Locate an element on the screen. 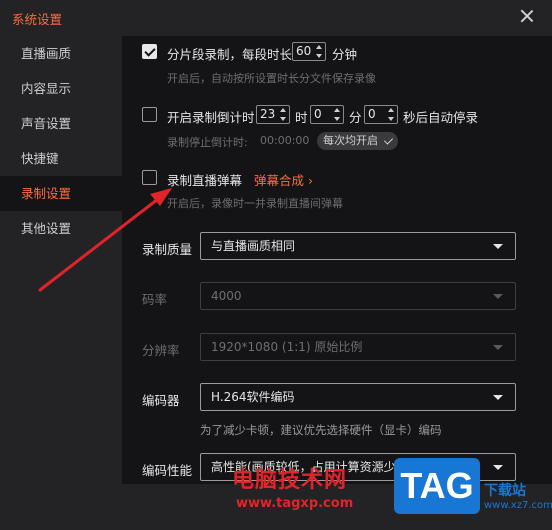 The width and height of the screenshot is (552, 530). segment-minutes-stepper: 60 is located at coordinates (309, 51).